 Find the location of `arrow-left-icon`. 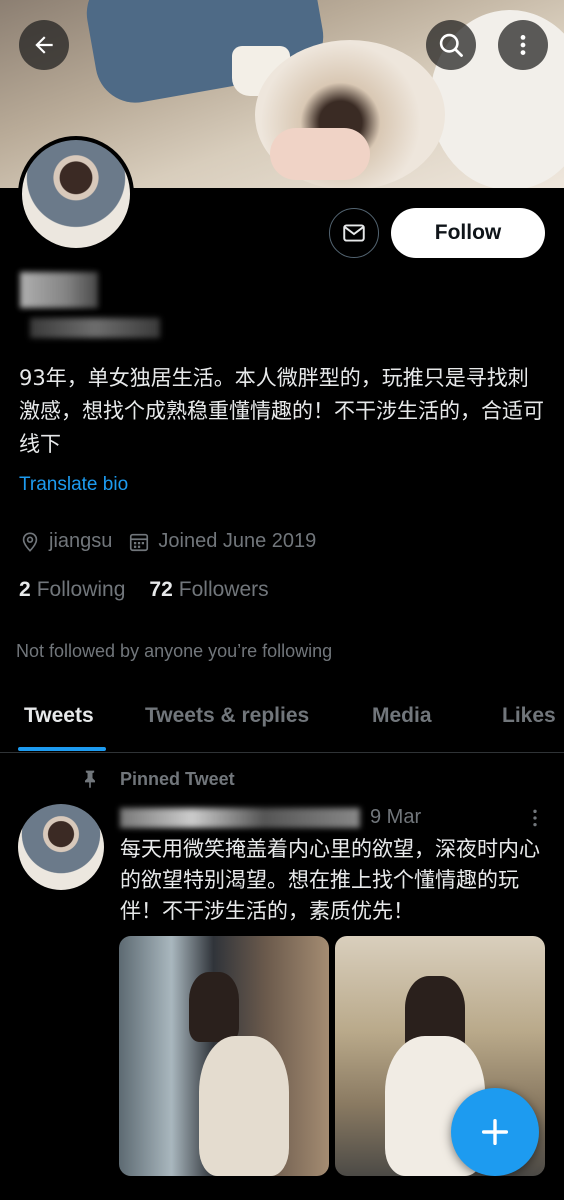

arrow-left-icon is located at coordinates (44, 45).